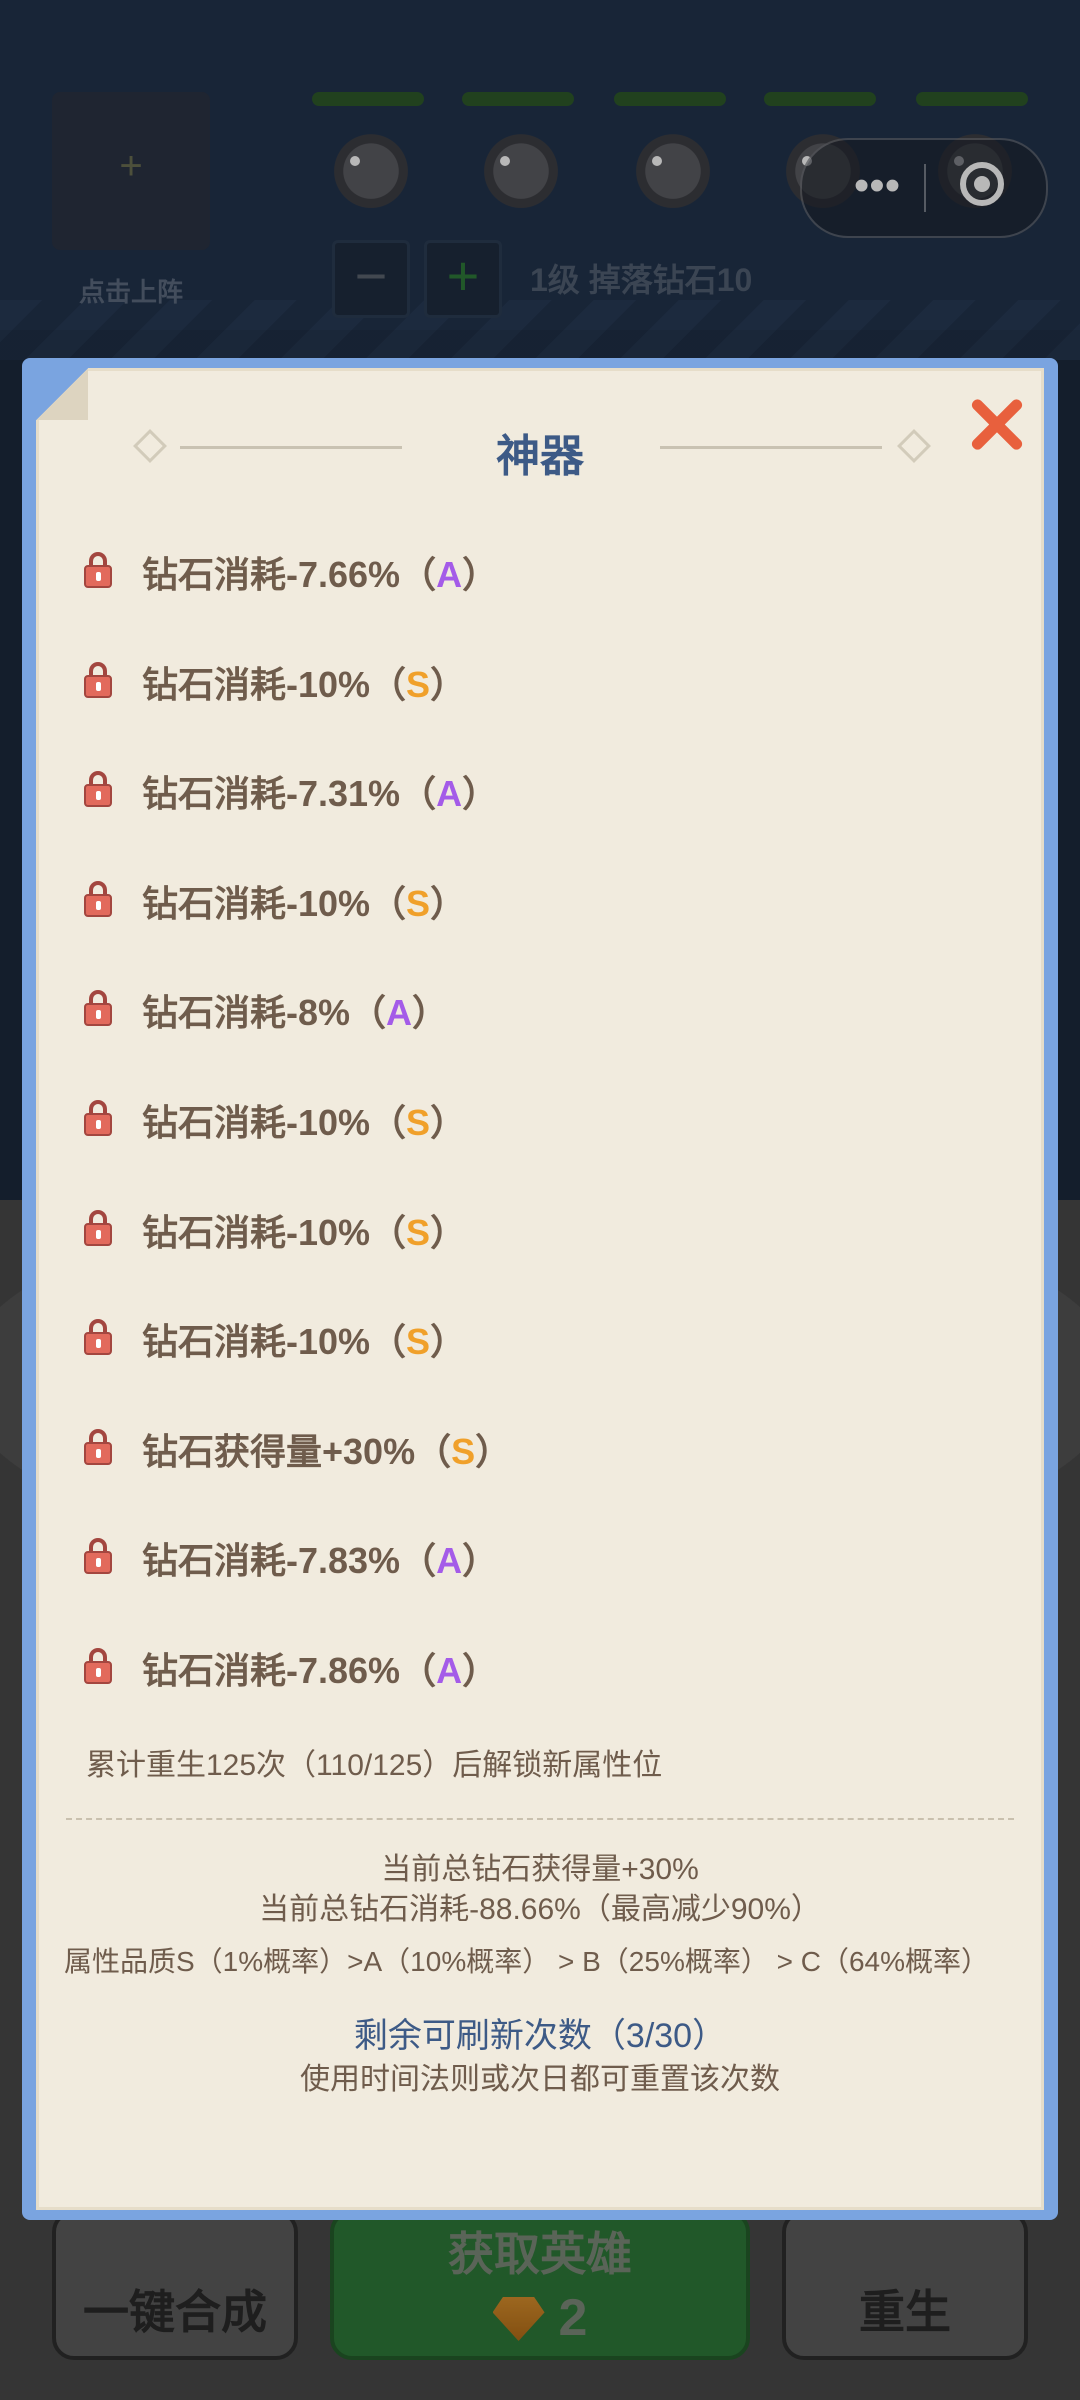  I want to click on attribute-row: 钻石消耗-7.31%（A）, so click(544, 812).